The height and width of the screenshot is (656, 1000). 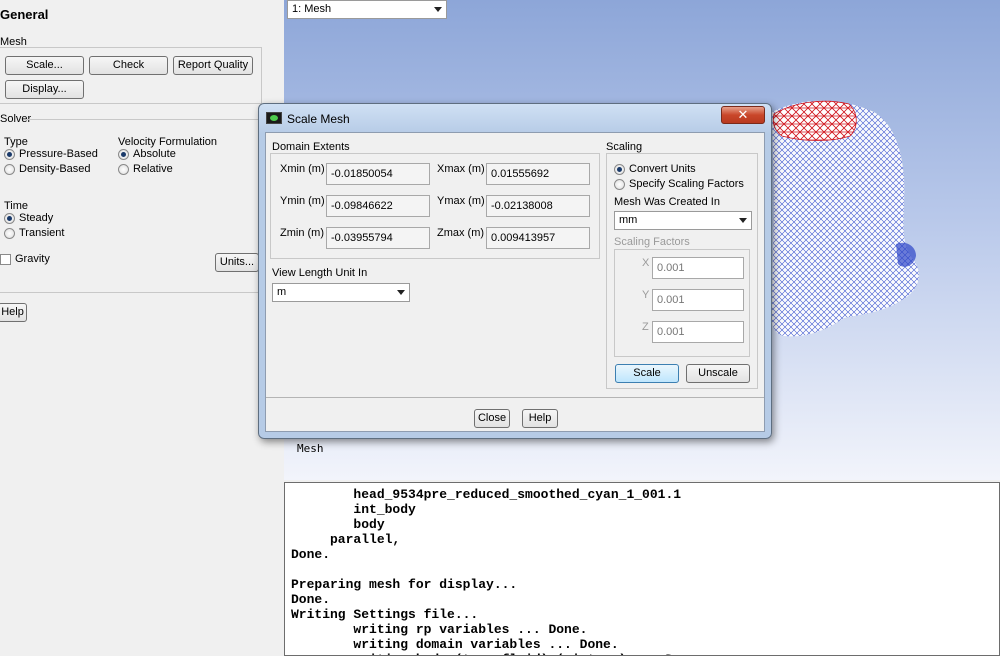 I want to click on radio-label: Pressure-Based, so click(x=58, y=154).